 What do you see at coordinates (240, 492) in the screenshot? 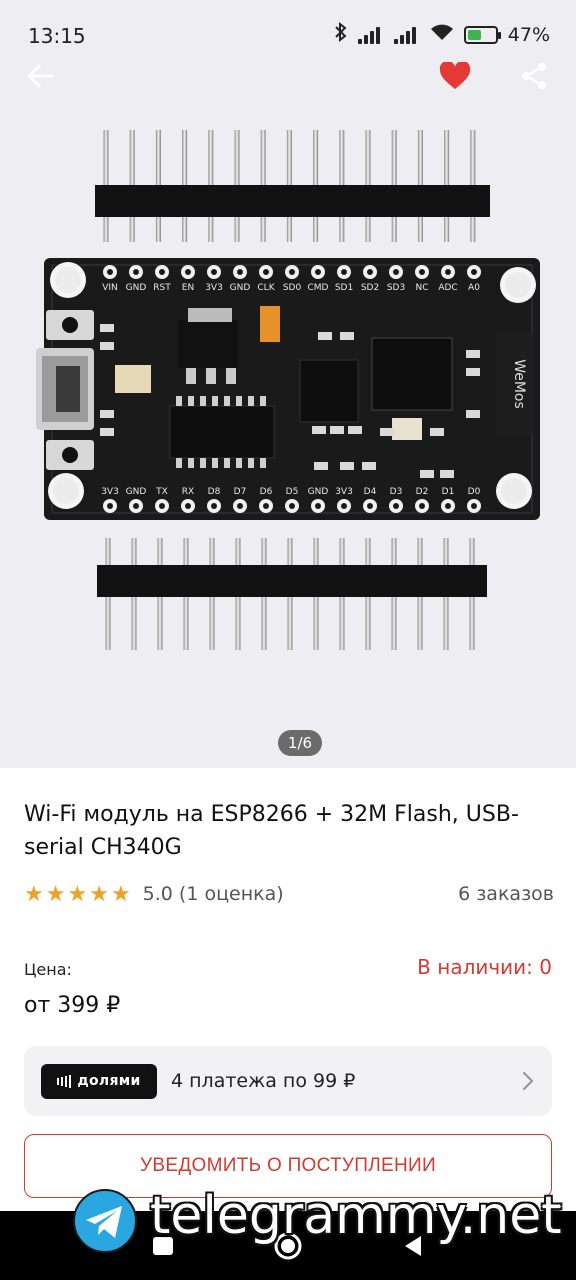
I see `pin-label-bottom: D7` at bounding box center [240, 492].